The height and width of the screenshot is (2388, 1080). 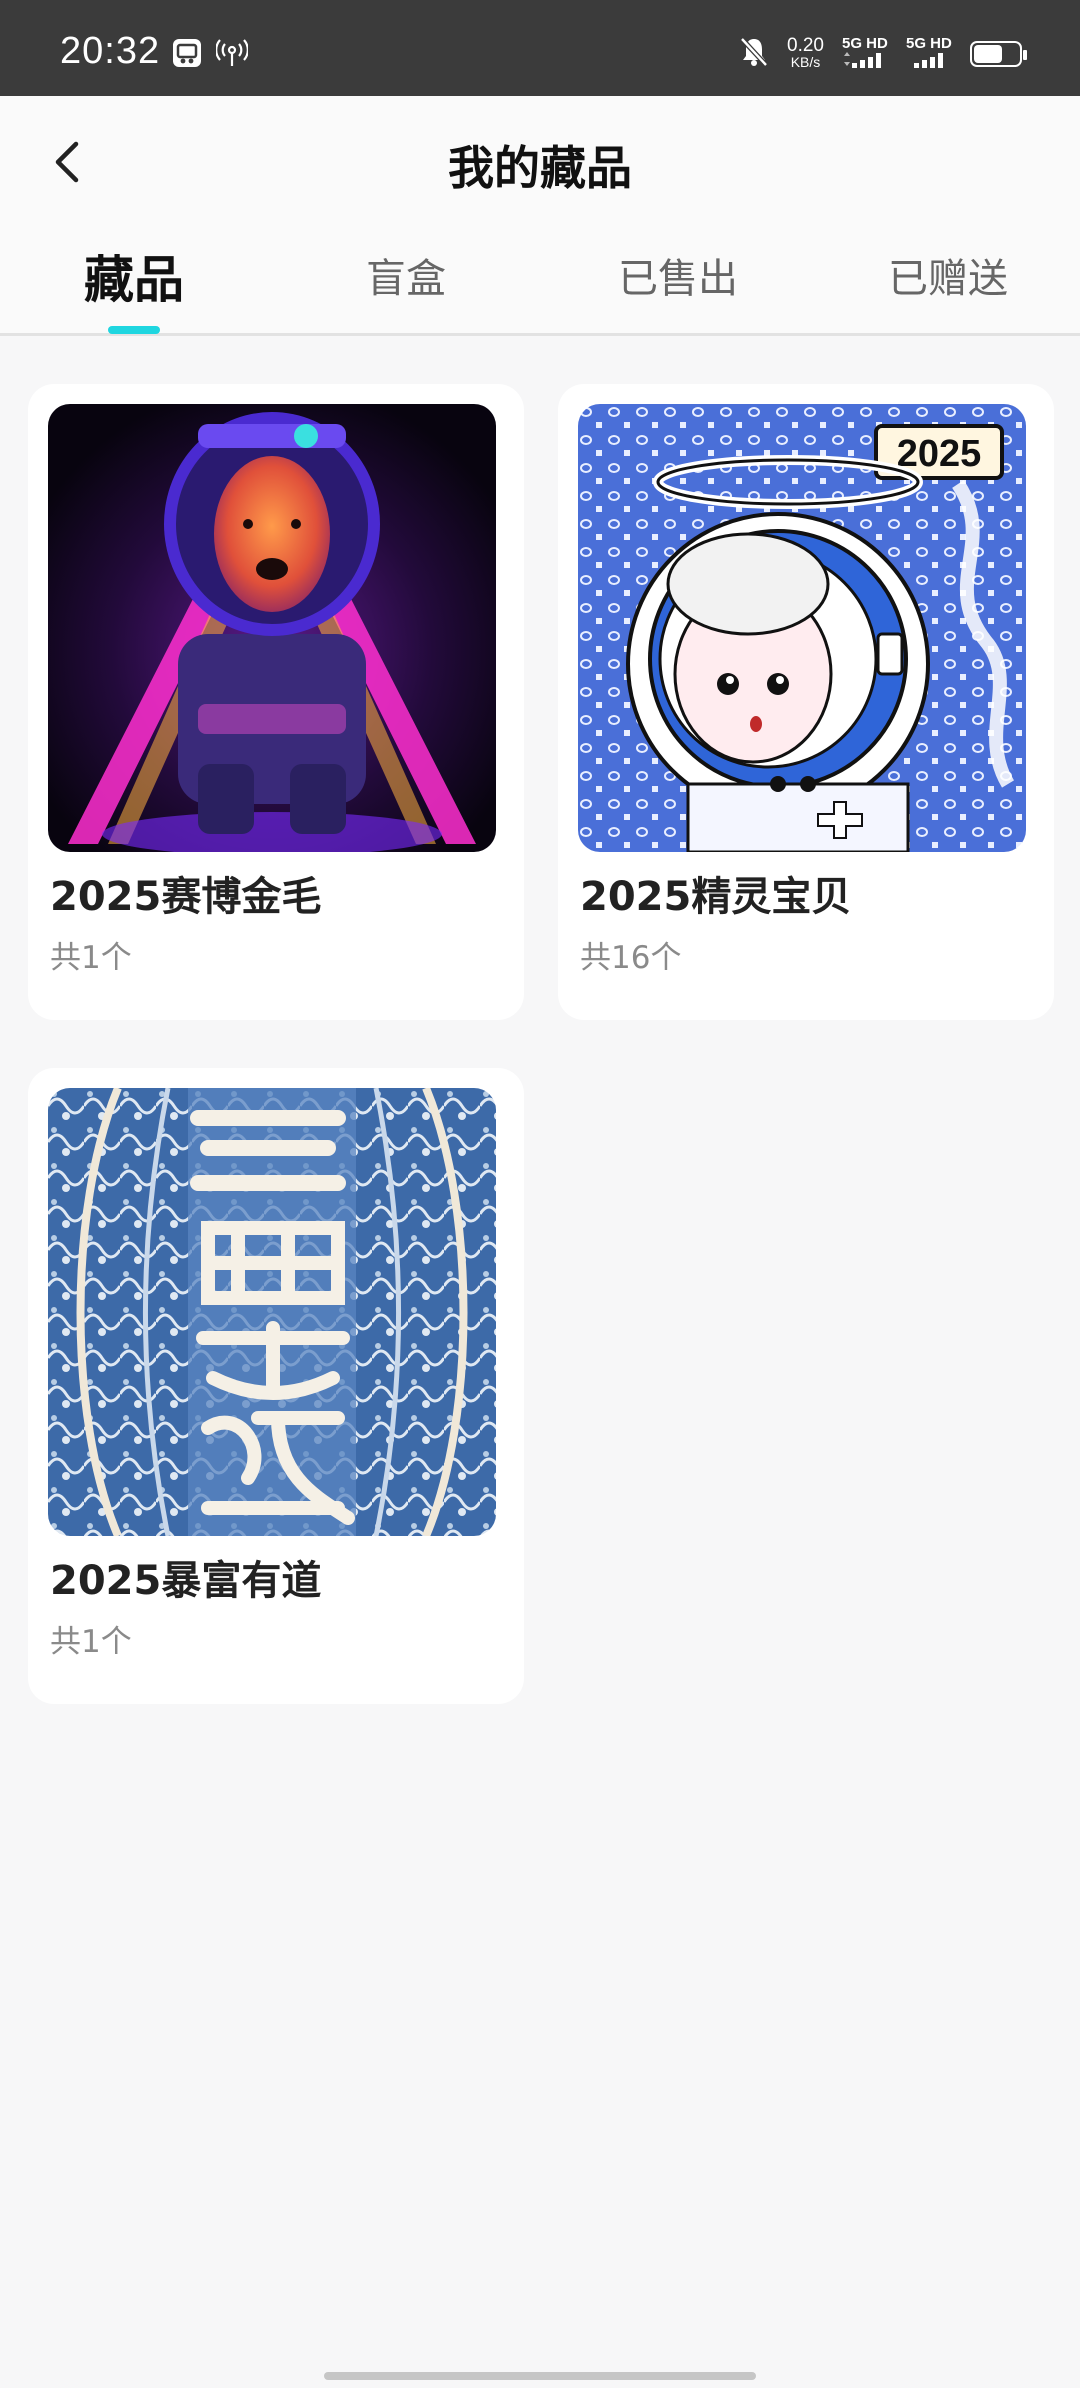 What do you see at coordinates (540, 168) in the screenshot?
I see `page-title: 我的藏品` at bounding box center [540, 168].